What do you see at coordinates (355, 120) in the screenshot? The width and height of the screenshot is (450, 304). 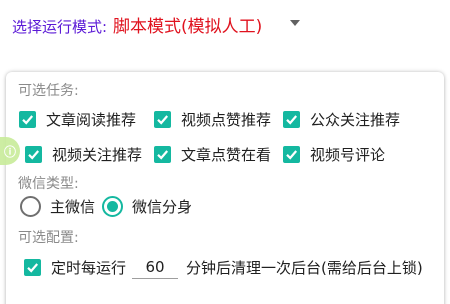 I see `task-label: 公众关注推荐` at bounding box center [355, 120].